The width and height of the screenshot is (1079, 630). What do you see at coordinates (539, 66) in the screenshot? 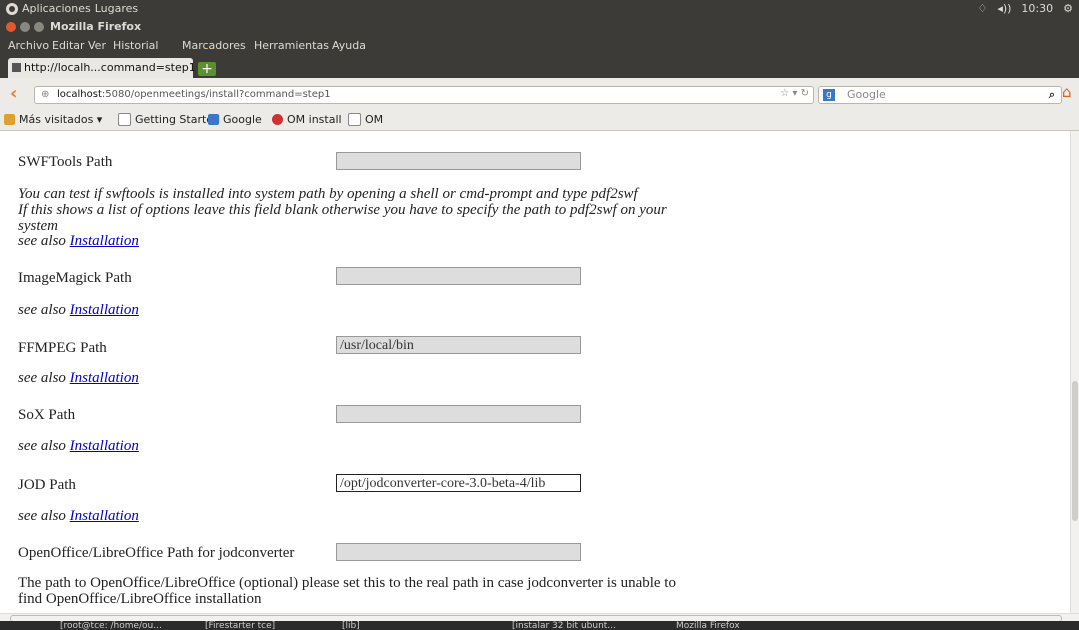
I see `tab-bar: http://localh...command=step1` at bounding box center [539, 66].